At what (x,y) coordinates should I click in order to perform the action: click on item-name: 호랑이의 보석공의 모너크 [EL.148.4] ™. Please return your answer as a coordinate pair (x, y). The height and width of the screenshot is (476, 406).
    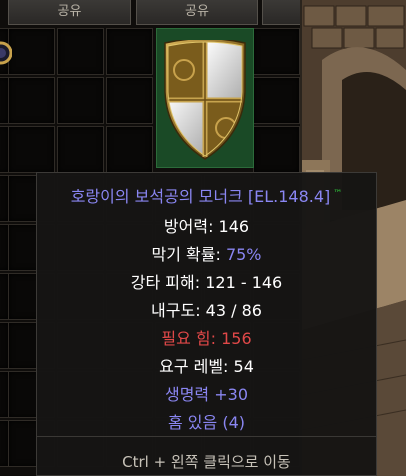
    Looking at the image, I should click on (206, 195).